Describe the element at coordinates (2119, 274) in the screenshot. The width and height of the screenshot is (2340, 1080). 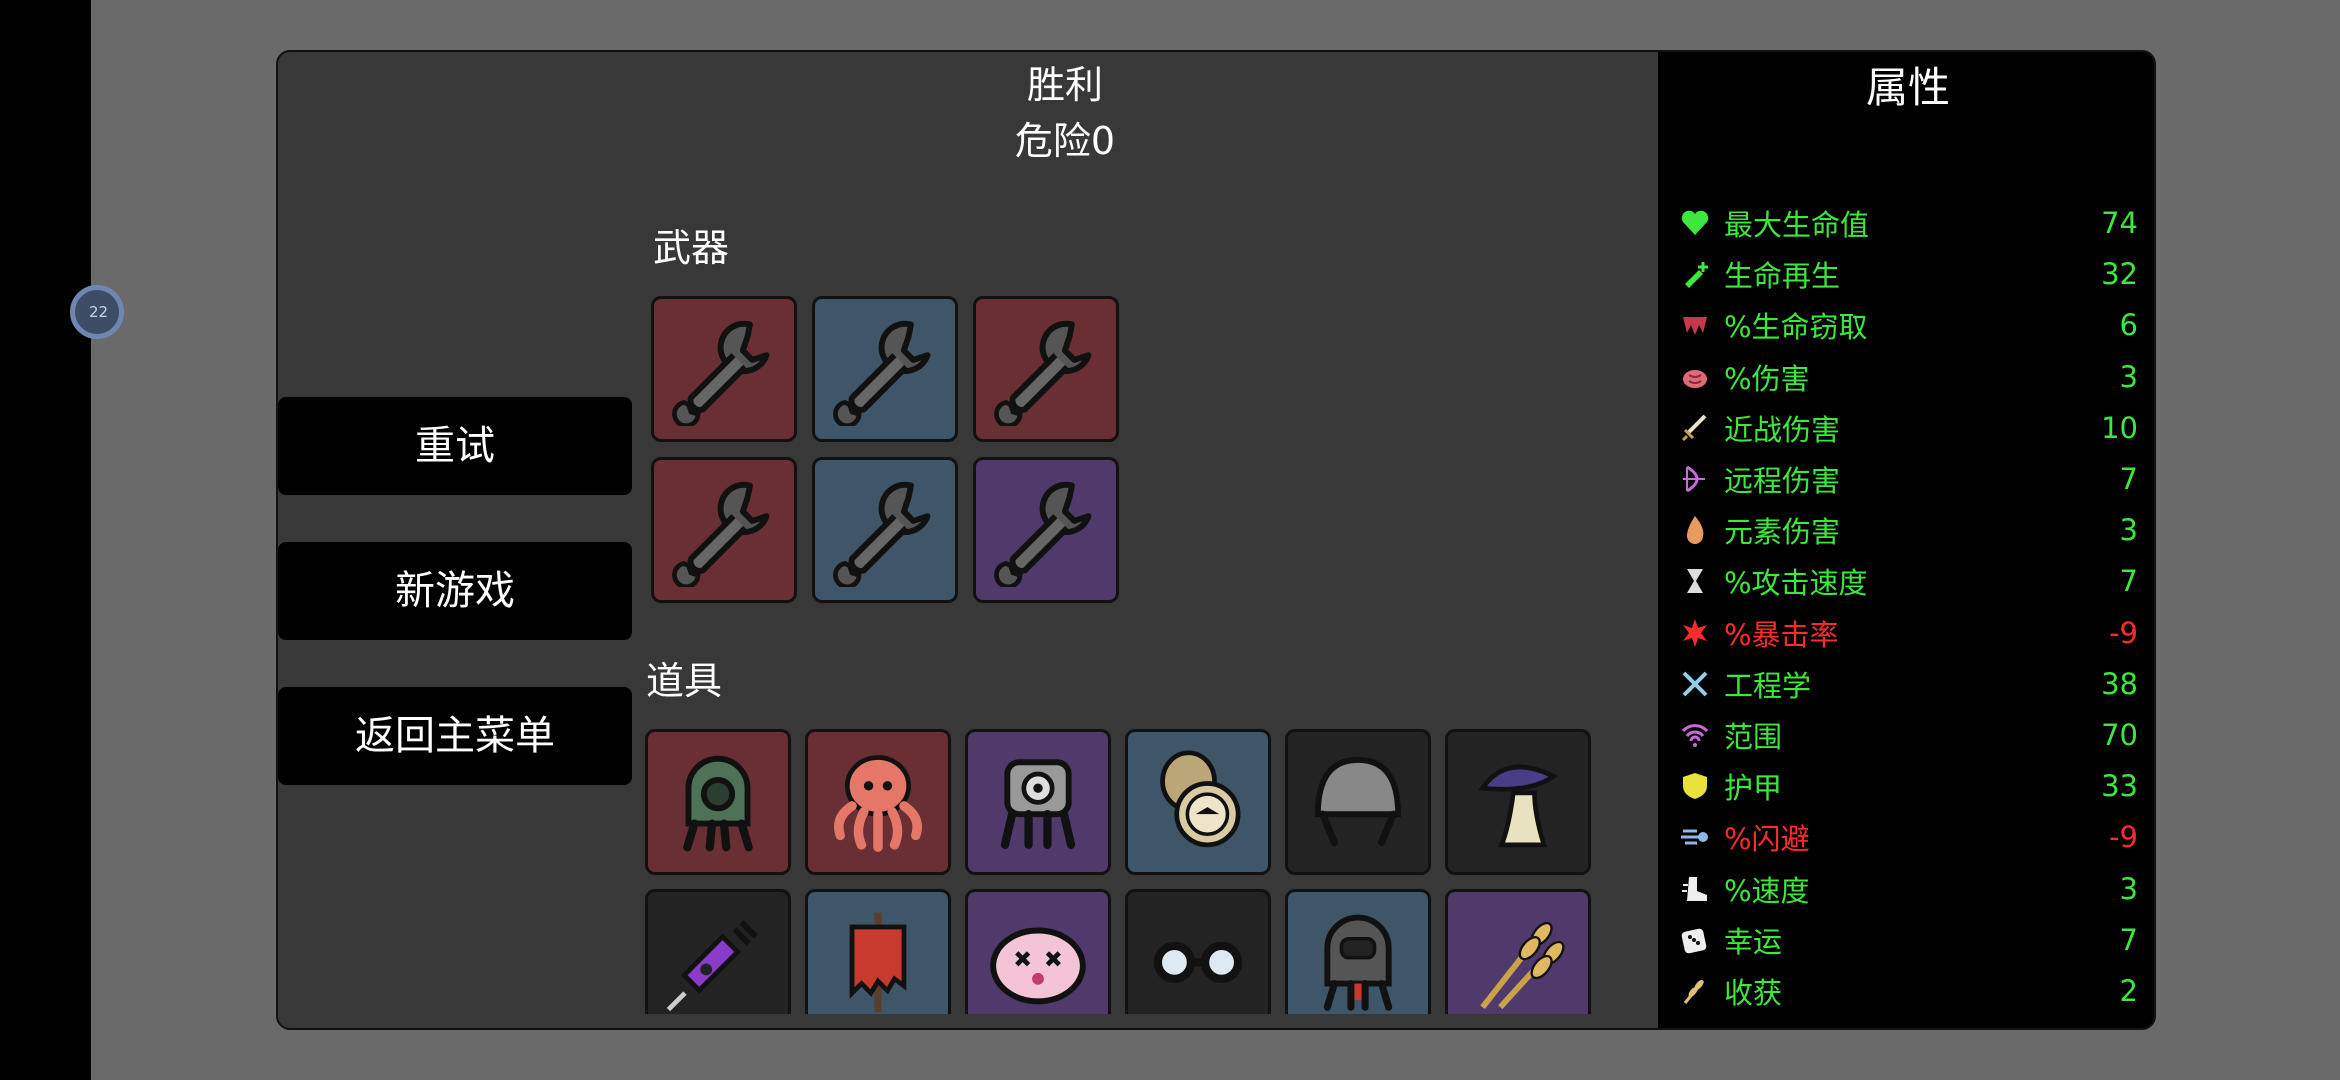
I see `stat-value: 32` at that location.